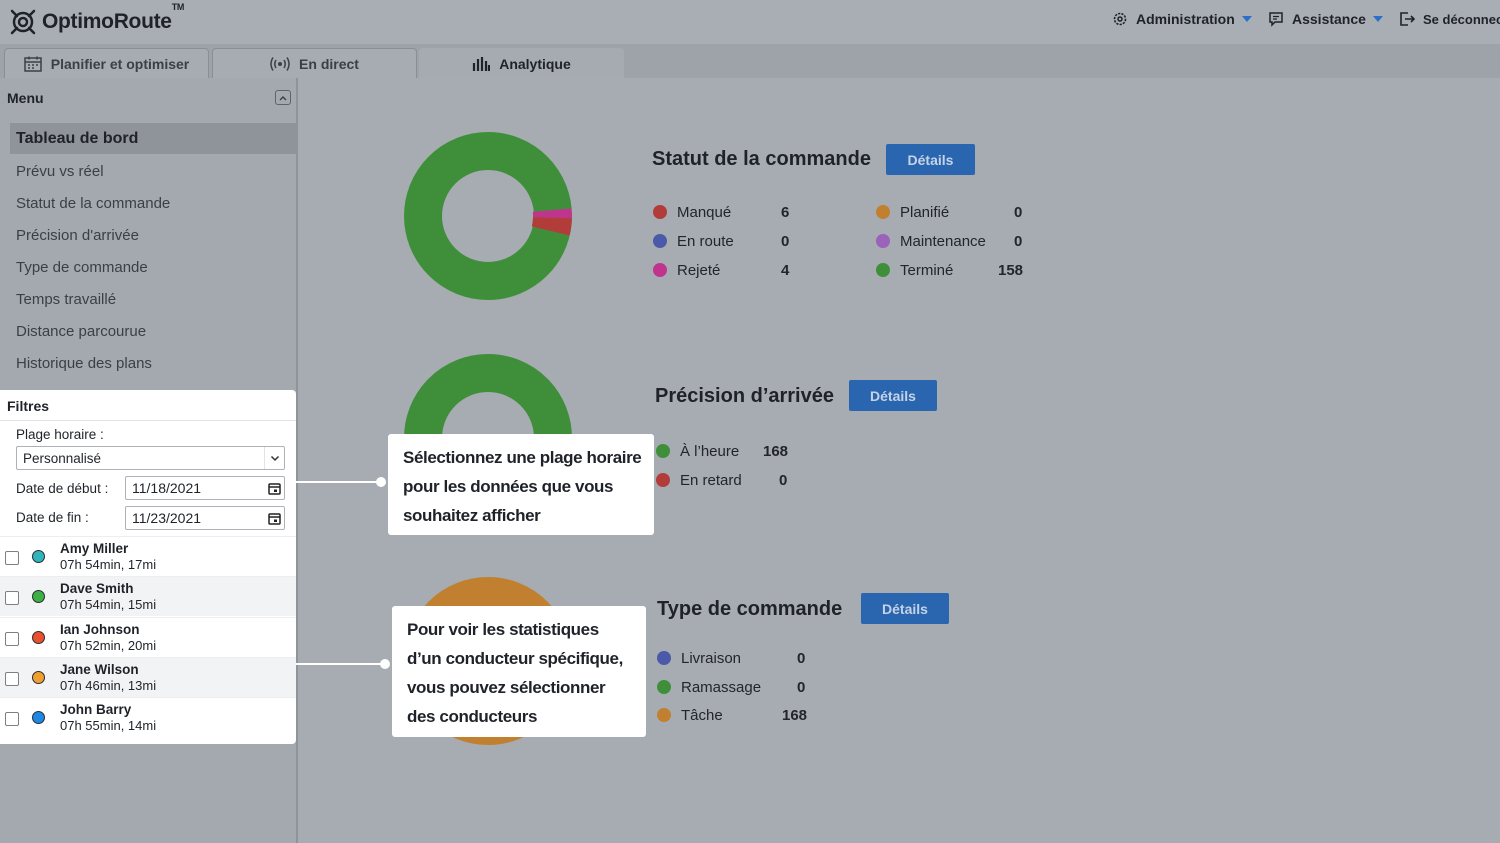 This screenshot has width=1500, height=843. I want to click on tab-label: En direct, so click(329, 63).